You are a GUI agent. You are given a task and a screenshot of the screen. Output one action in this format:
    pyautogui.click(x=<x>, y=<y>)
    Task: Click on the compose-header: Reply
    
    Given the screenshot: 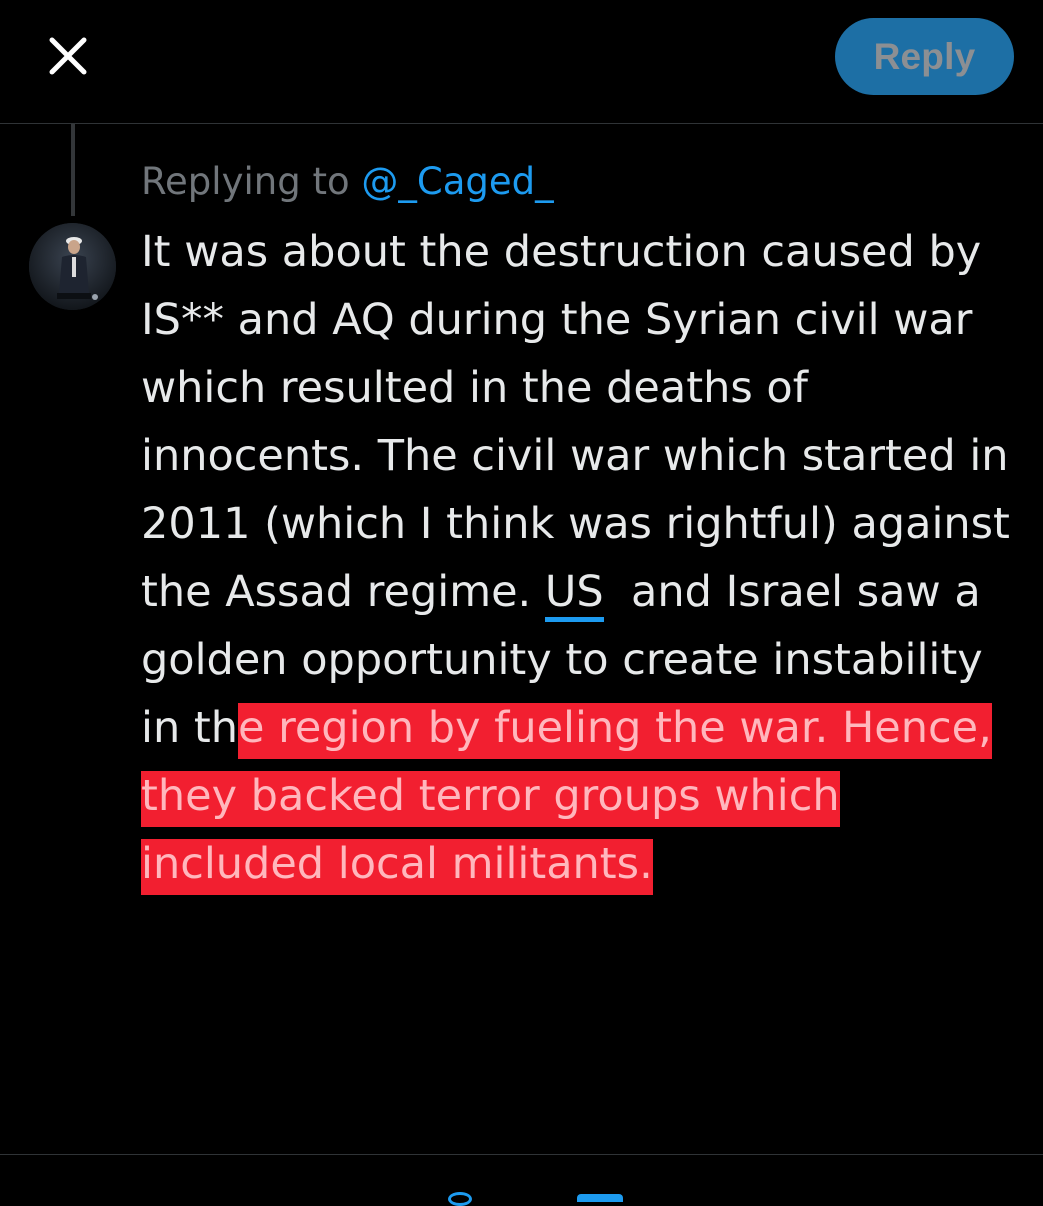 What is the action you would take?
    pyautogui.click(x=521, y=62)
    